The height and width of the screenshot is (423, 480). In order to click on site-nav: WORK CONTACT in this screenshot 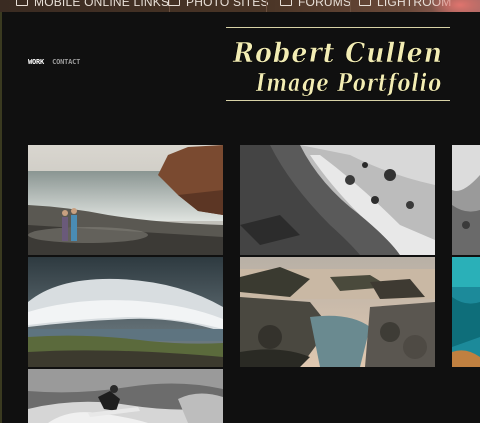, I will do `click(54, 62)`.